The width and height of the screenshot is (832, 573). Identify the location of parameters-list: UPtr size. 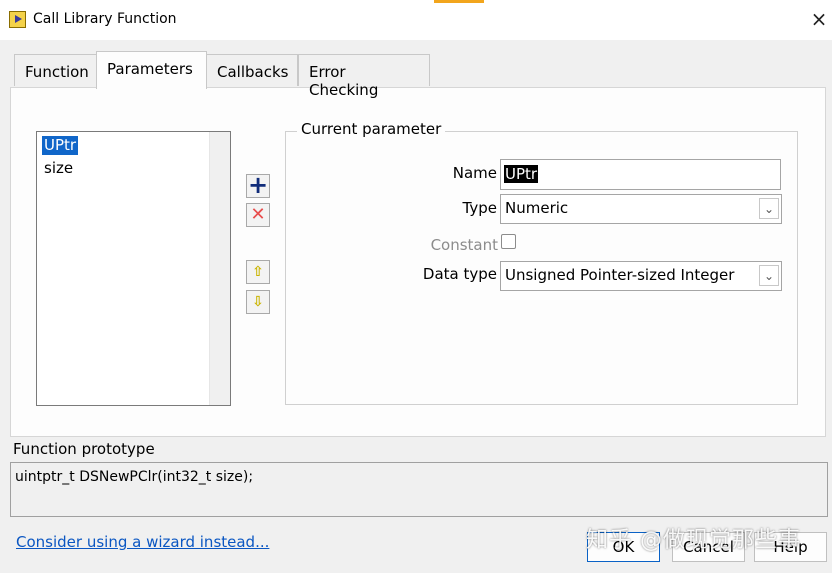
(133, 268).